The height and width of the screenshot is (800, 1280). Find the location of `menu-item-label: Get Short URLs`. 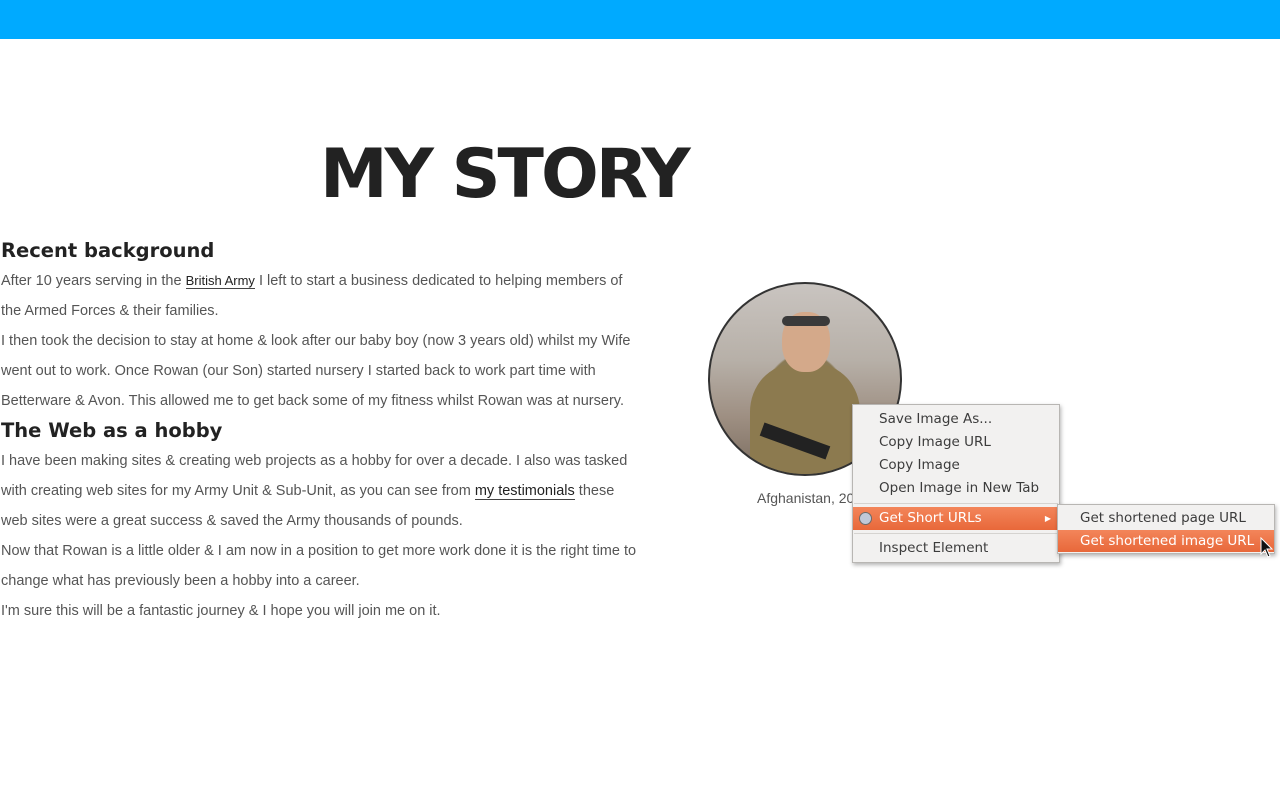

menu-item-label: Get Short URLs is located at coordinates (930, 518).